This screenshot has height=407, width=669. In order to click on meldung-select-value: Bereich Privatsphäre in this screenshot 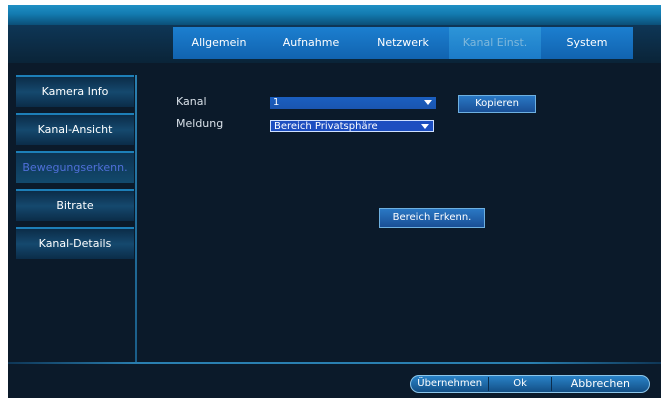, I will do `click(326, 126)`.